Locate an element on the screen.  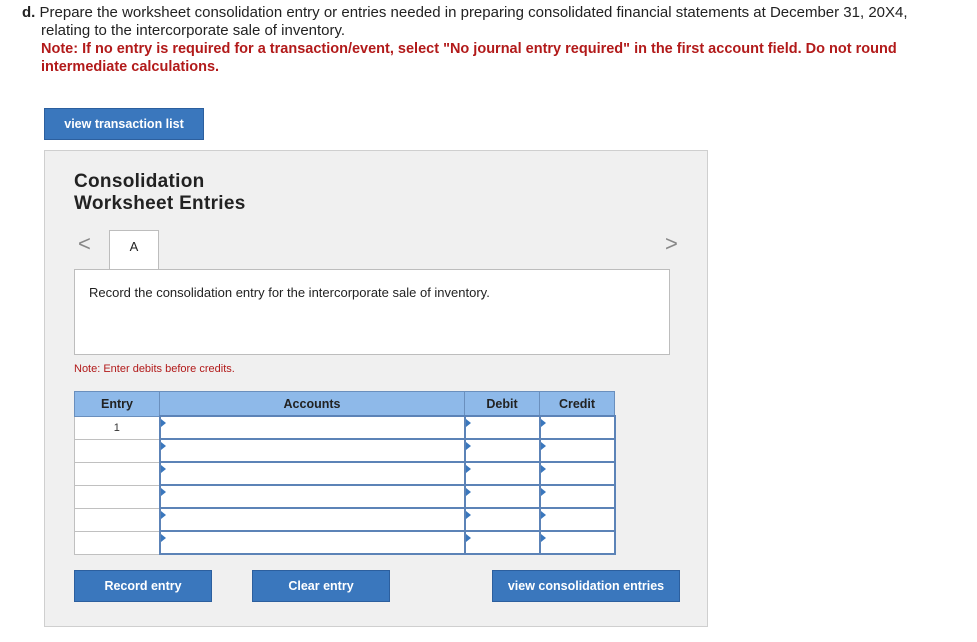
header-debit: Debit is located at coordinates (502, 404).